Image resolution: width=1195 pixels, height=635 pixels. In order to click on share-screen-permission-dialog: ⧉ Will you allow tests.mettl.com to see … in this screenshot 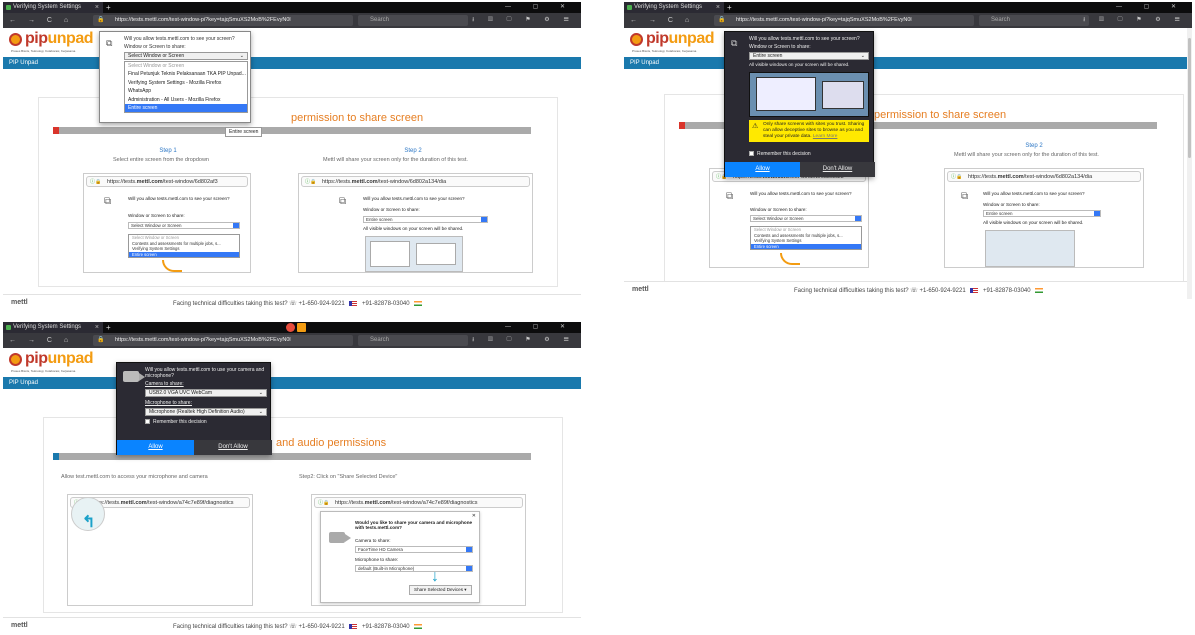, I will do `click(799, 104)`.